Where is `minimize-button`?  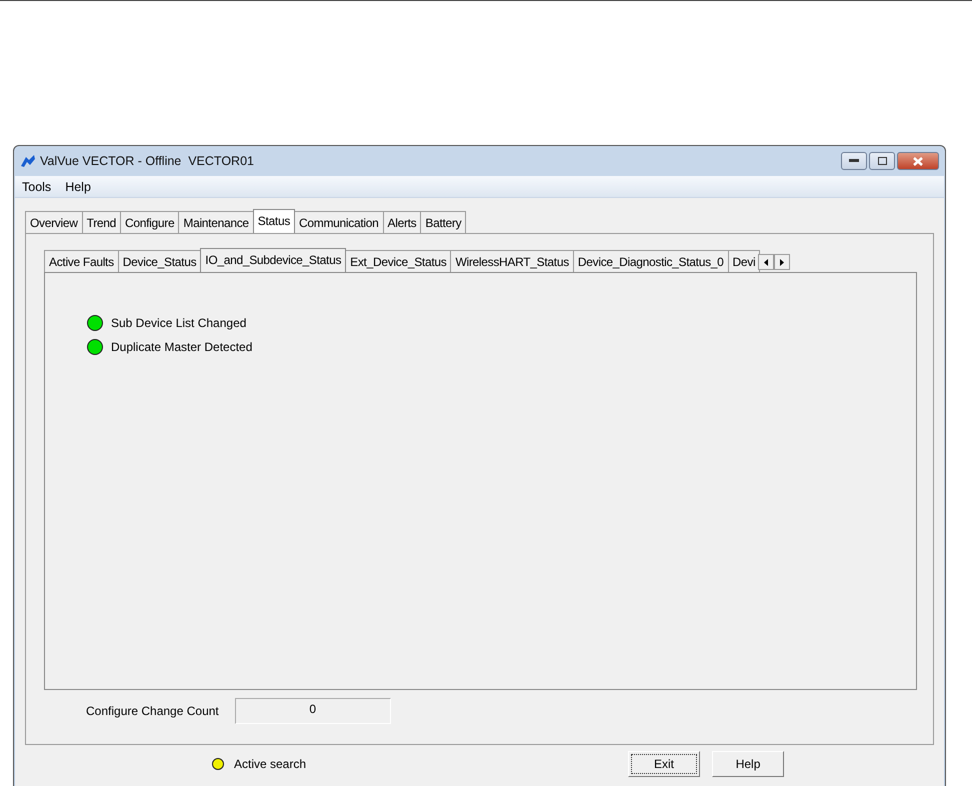 minimize-button is located at coordinates (854, 161).